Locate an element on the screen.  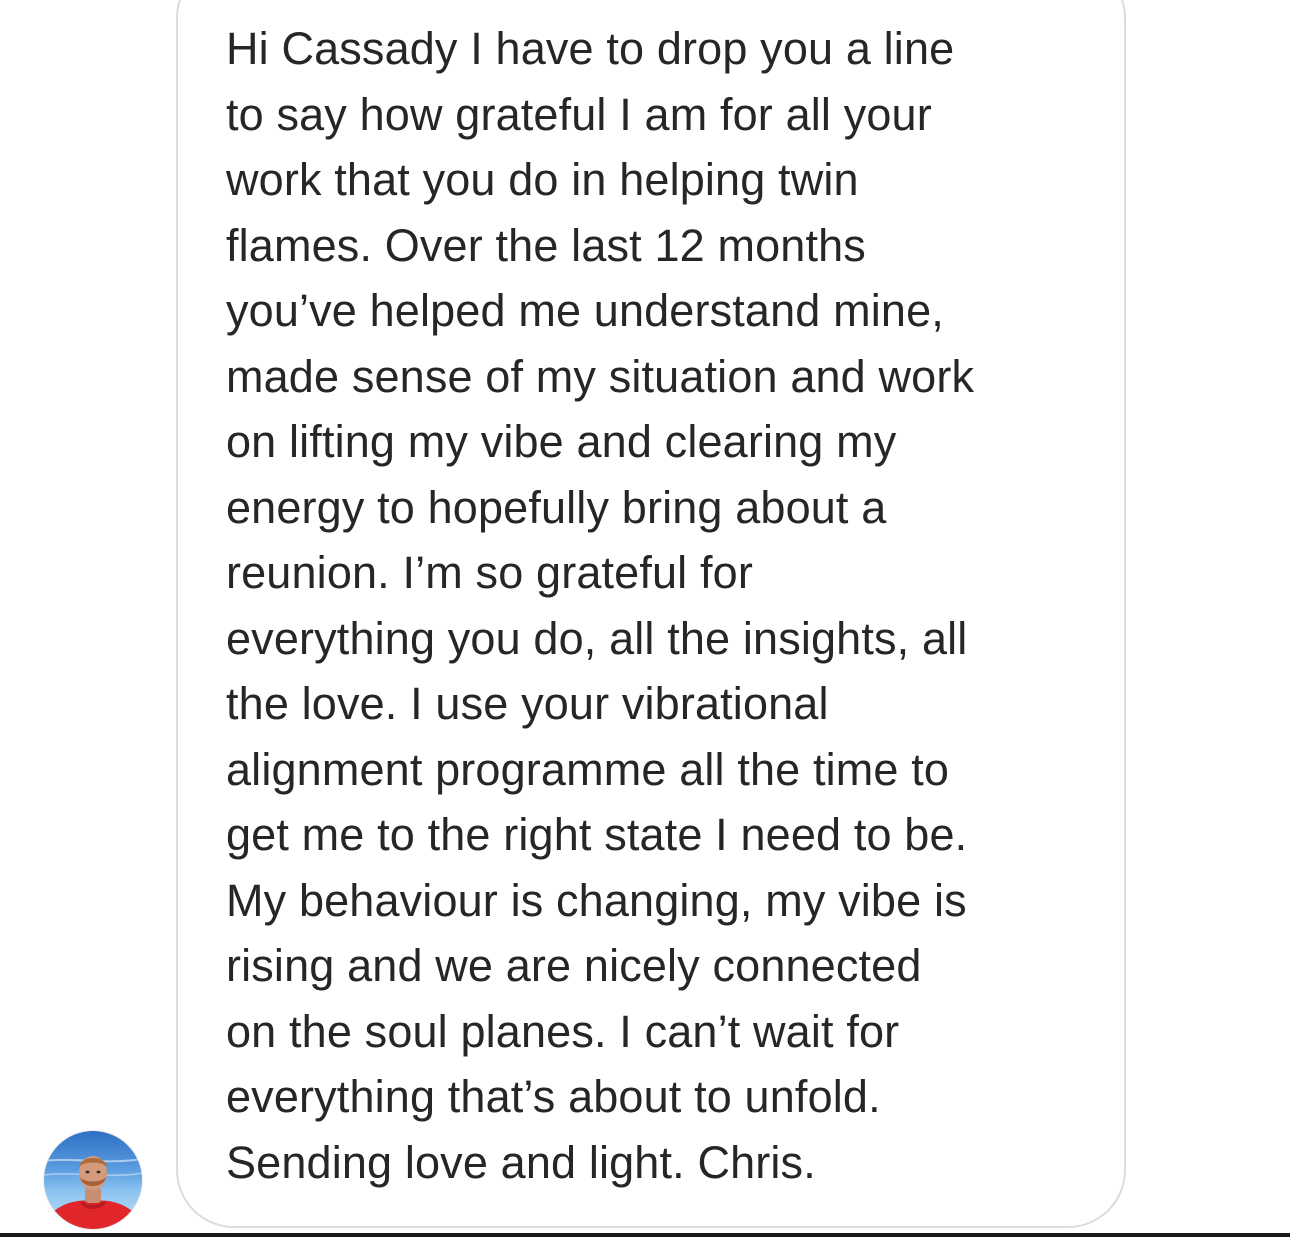
message-line: reunion. I’m so grateful for is located at coordinates (489, 572).